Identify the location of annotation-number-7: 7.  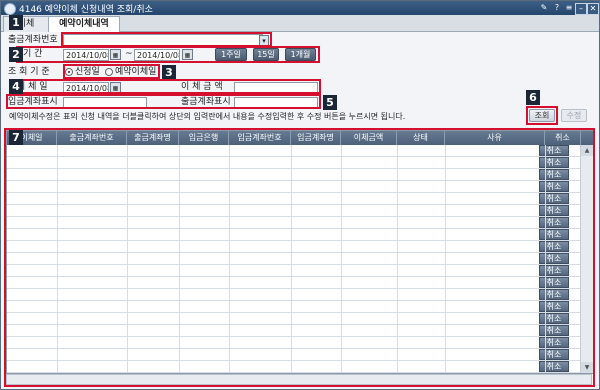
(16, 137).